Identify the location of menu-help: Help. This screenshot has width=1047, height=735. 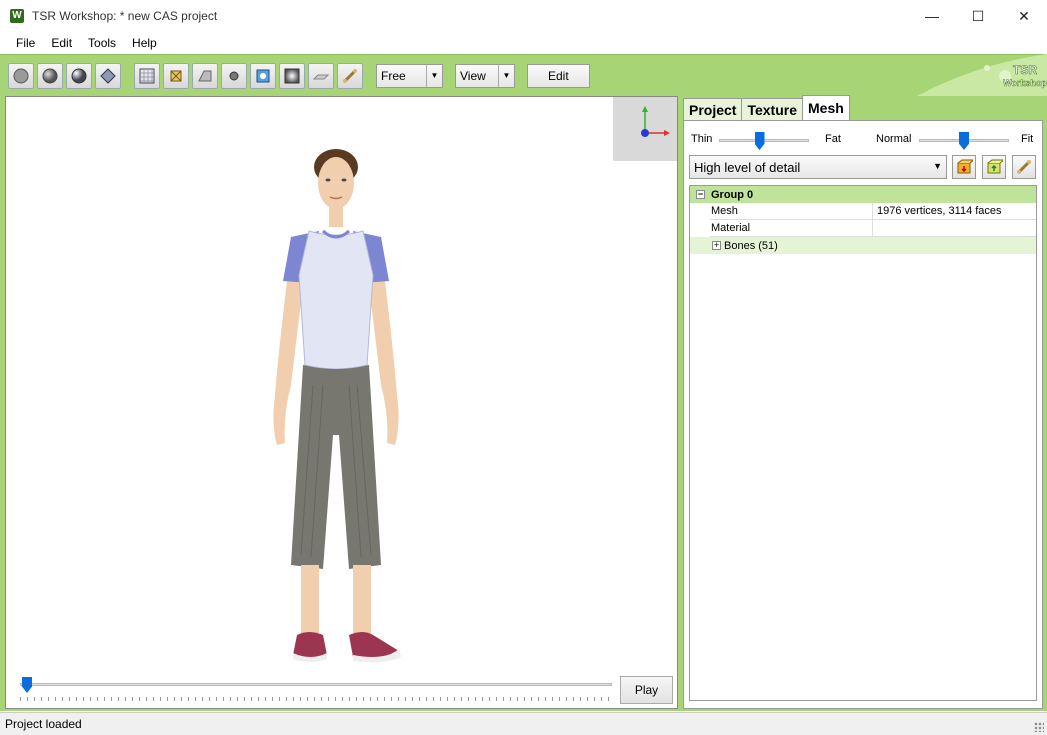
(144, 43).